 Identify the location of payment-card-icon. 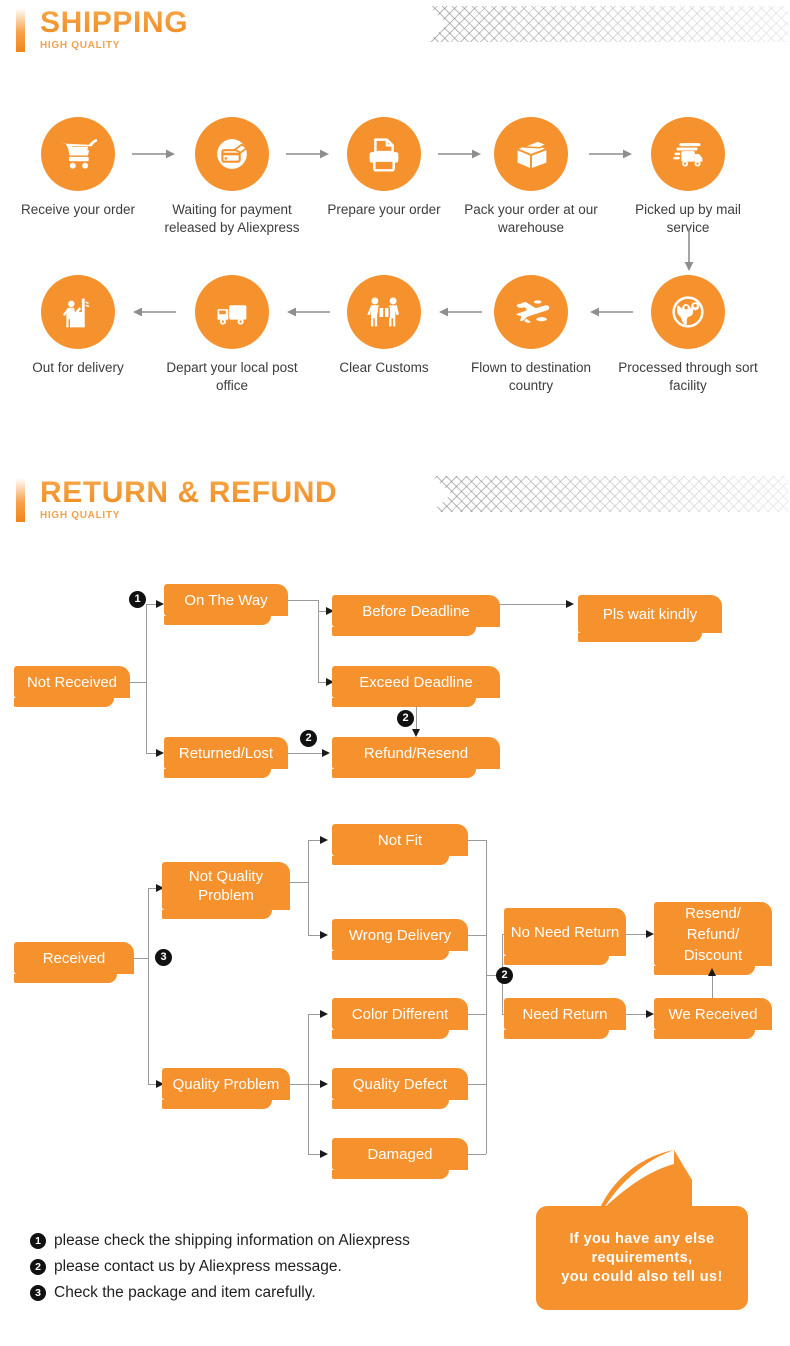
(232, 154).